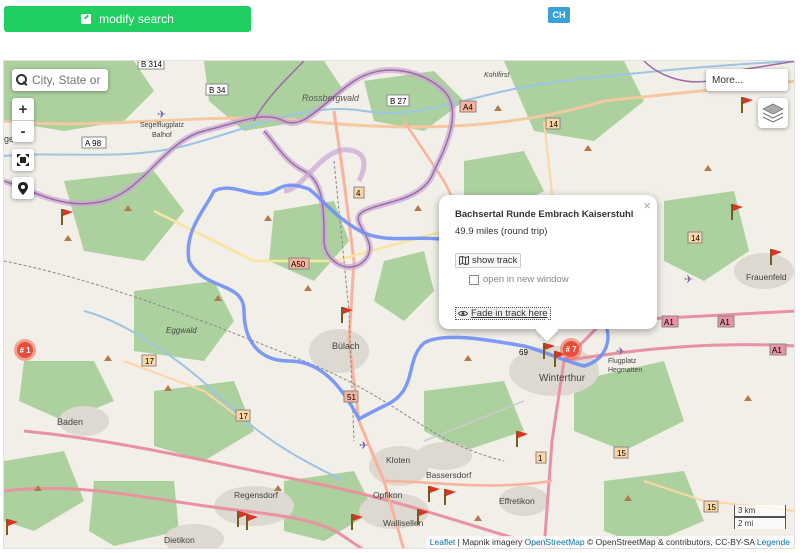 This screenshot has height=553, width=800. I want to click on country-badge: CH, so click(559, 15).